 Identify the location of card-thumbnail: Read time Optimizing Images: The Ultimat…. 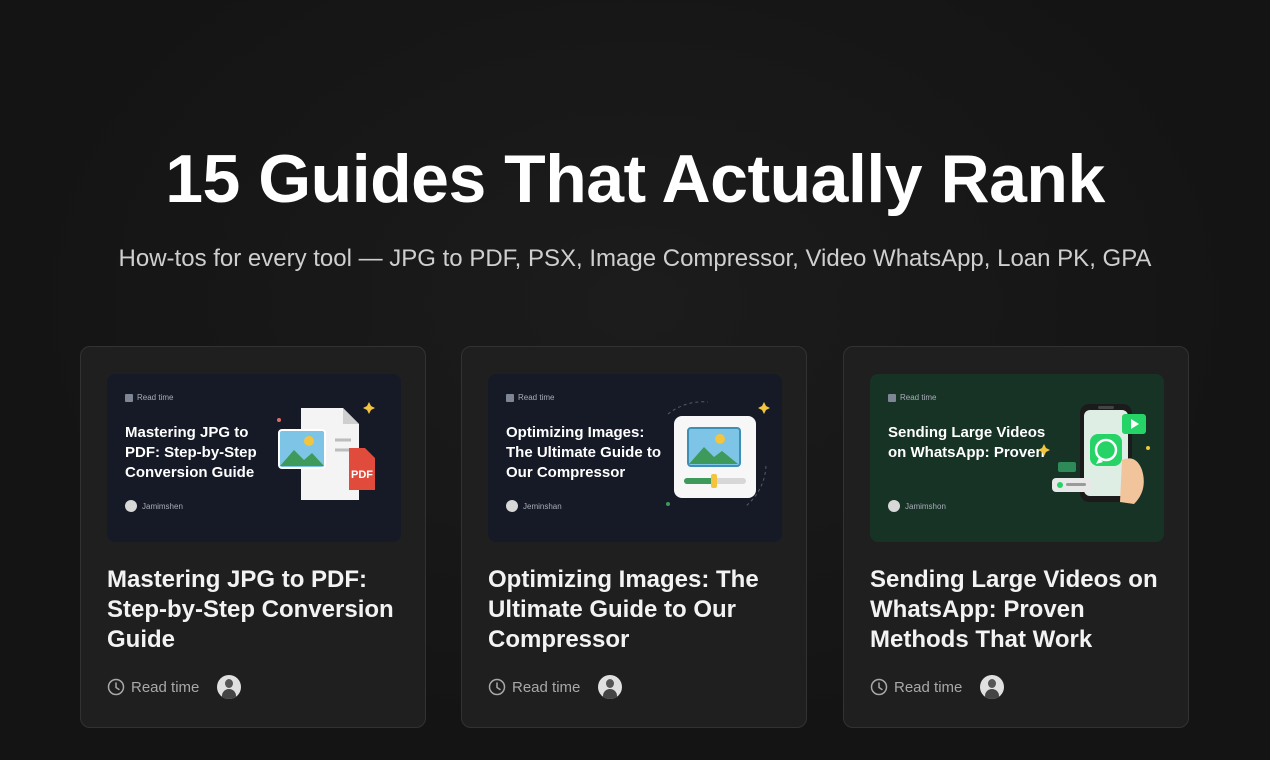
(635, 458).